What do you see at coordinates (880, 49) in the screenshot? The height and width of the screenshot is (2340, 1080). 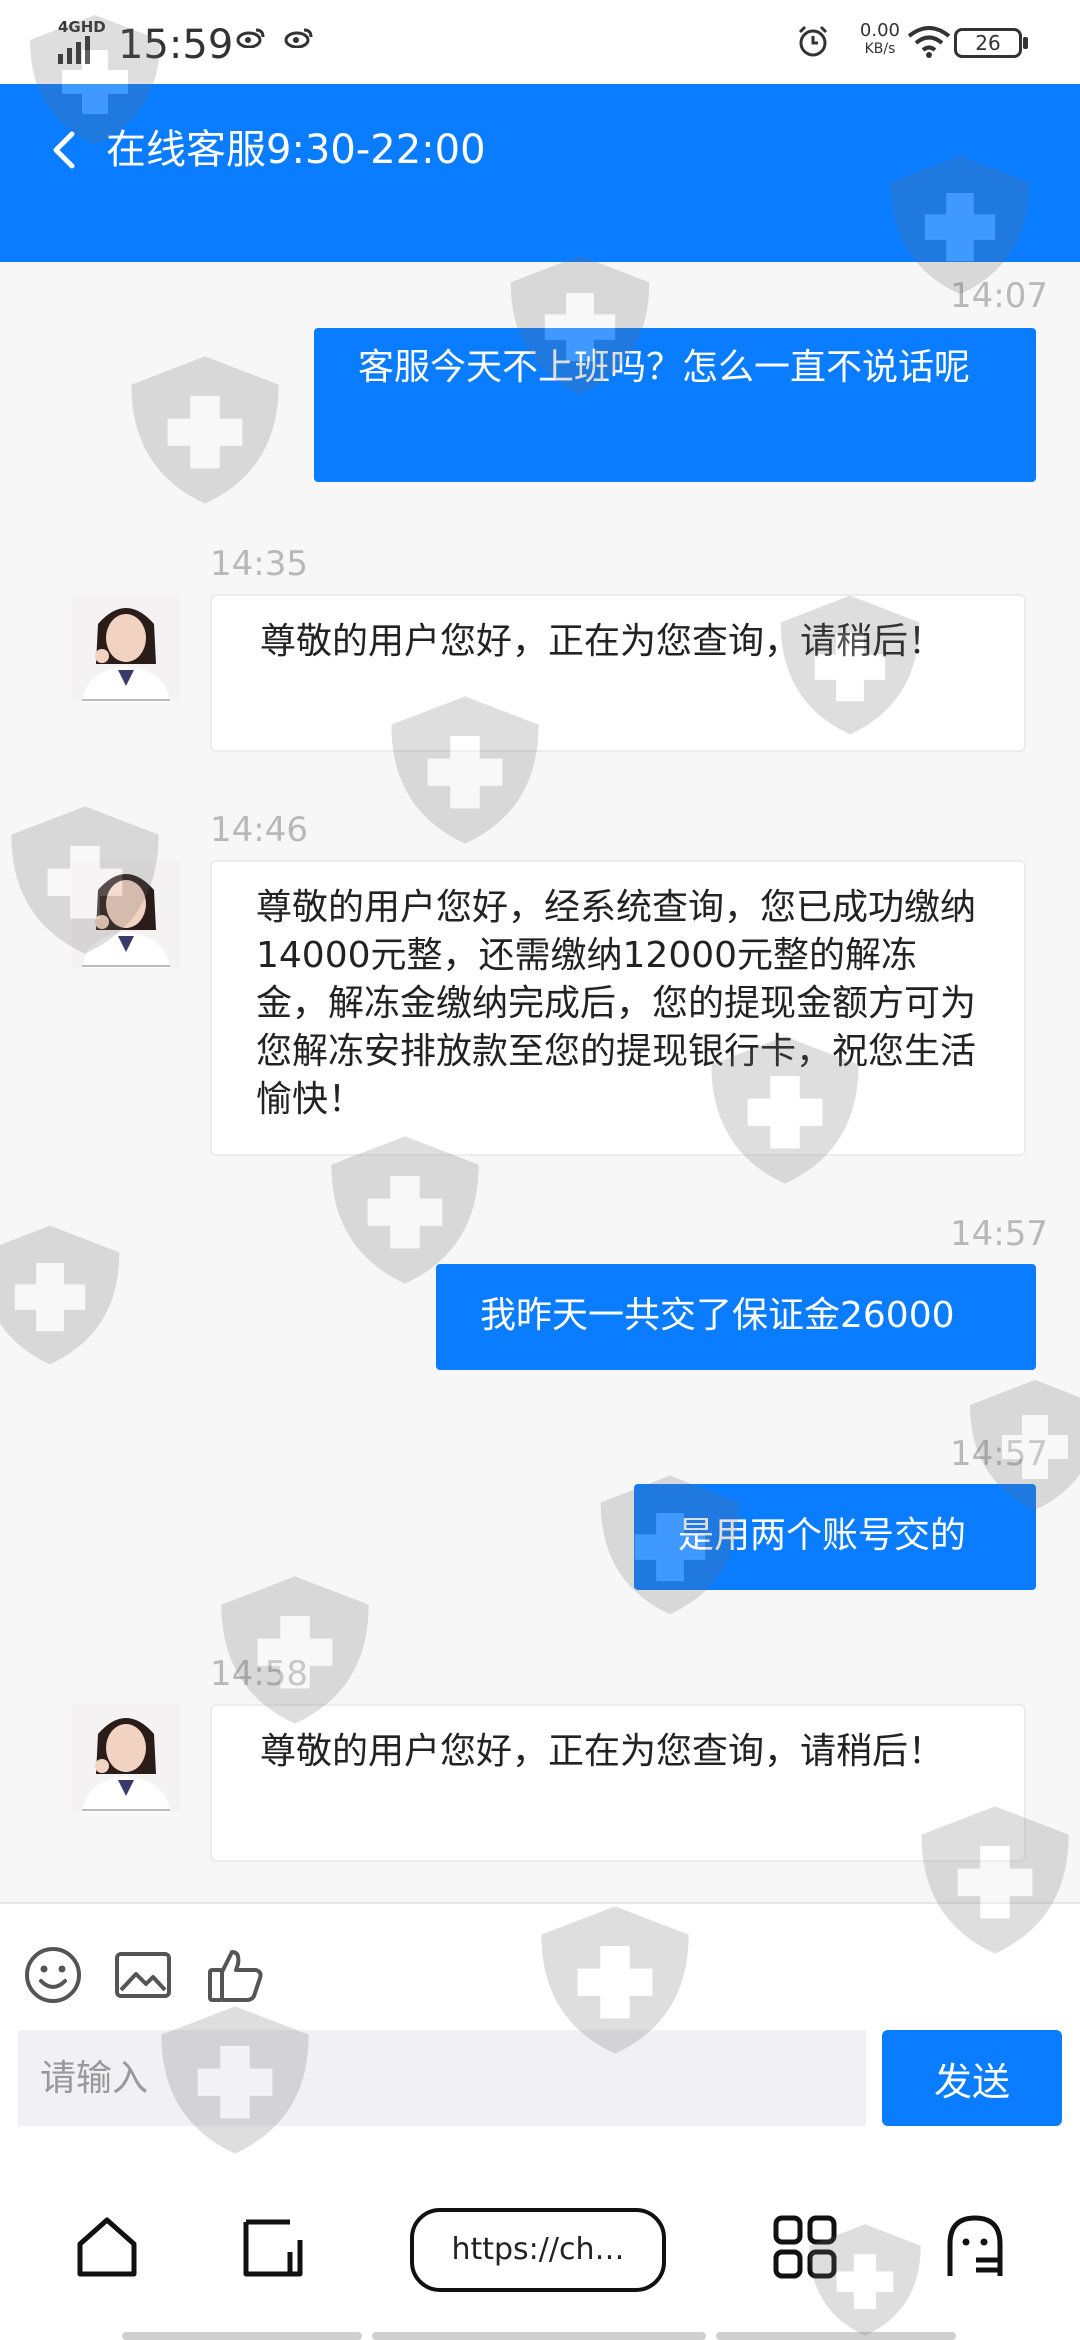 I see `speed-unit: KB/s` at bounding box center [880, 49].